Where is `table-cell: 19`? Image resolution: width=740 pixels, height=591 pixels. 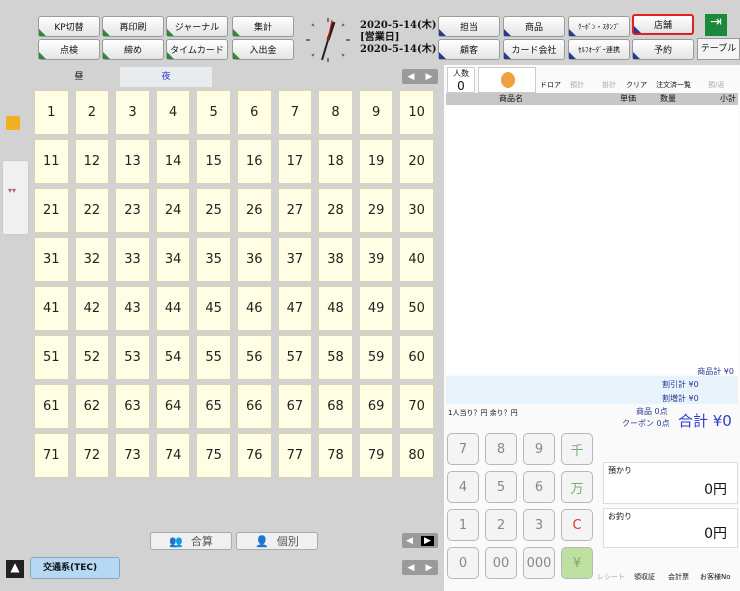
table-cell: 19 is located at coordinates (376, 161).